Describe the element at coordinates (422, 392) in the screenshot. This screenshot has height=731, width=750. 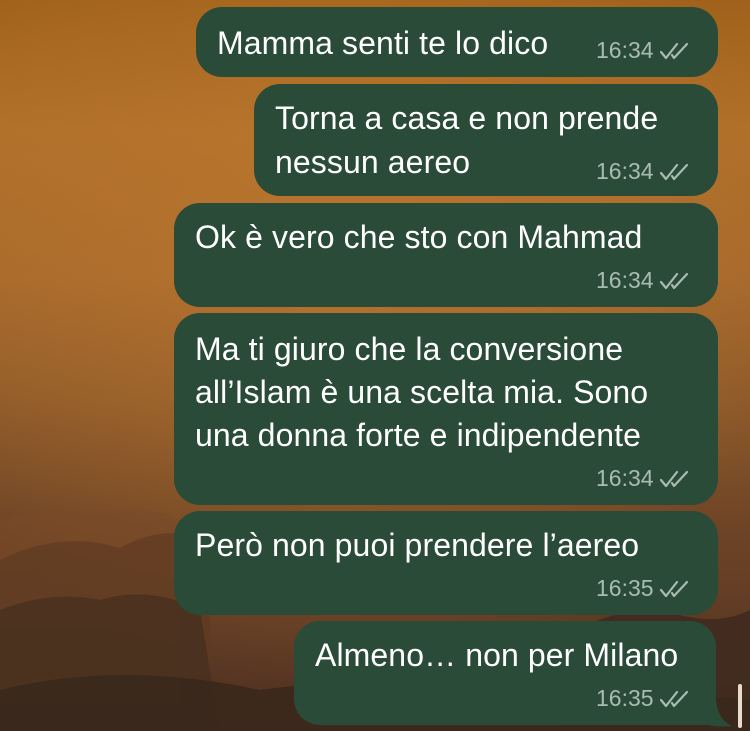
I see `message-text: all’Islam è una scelta mia. Sono` at that location.